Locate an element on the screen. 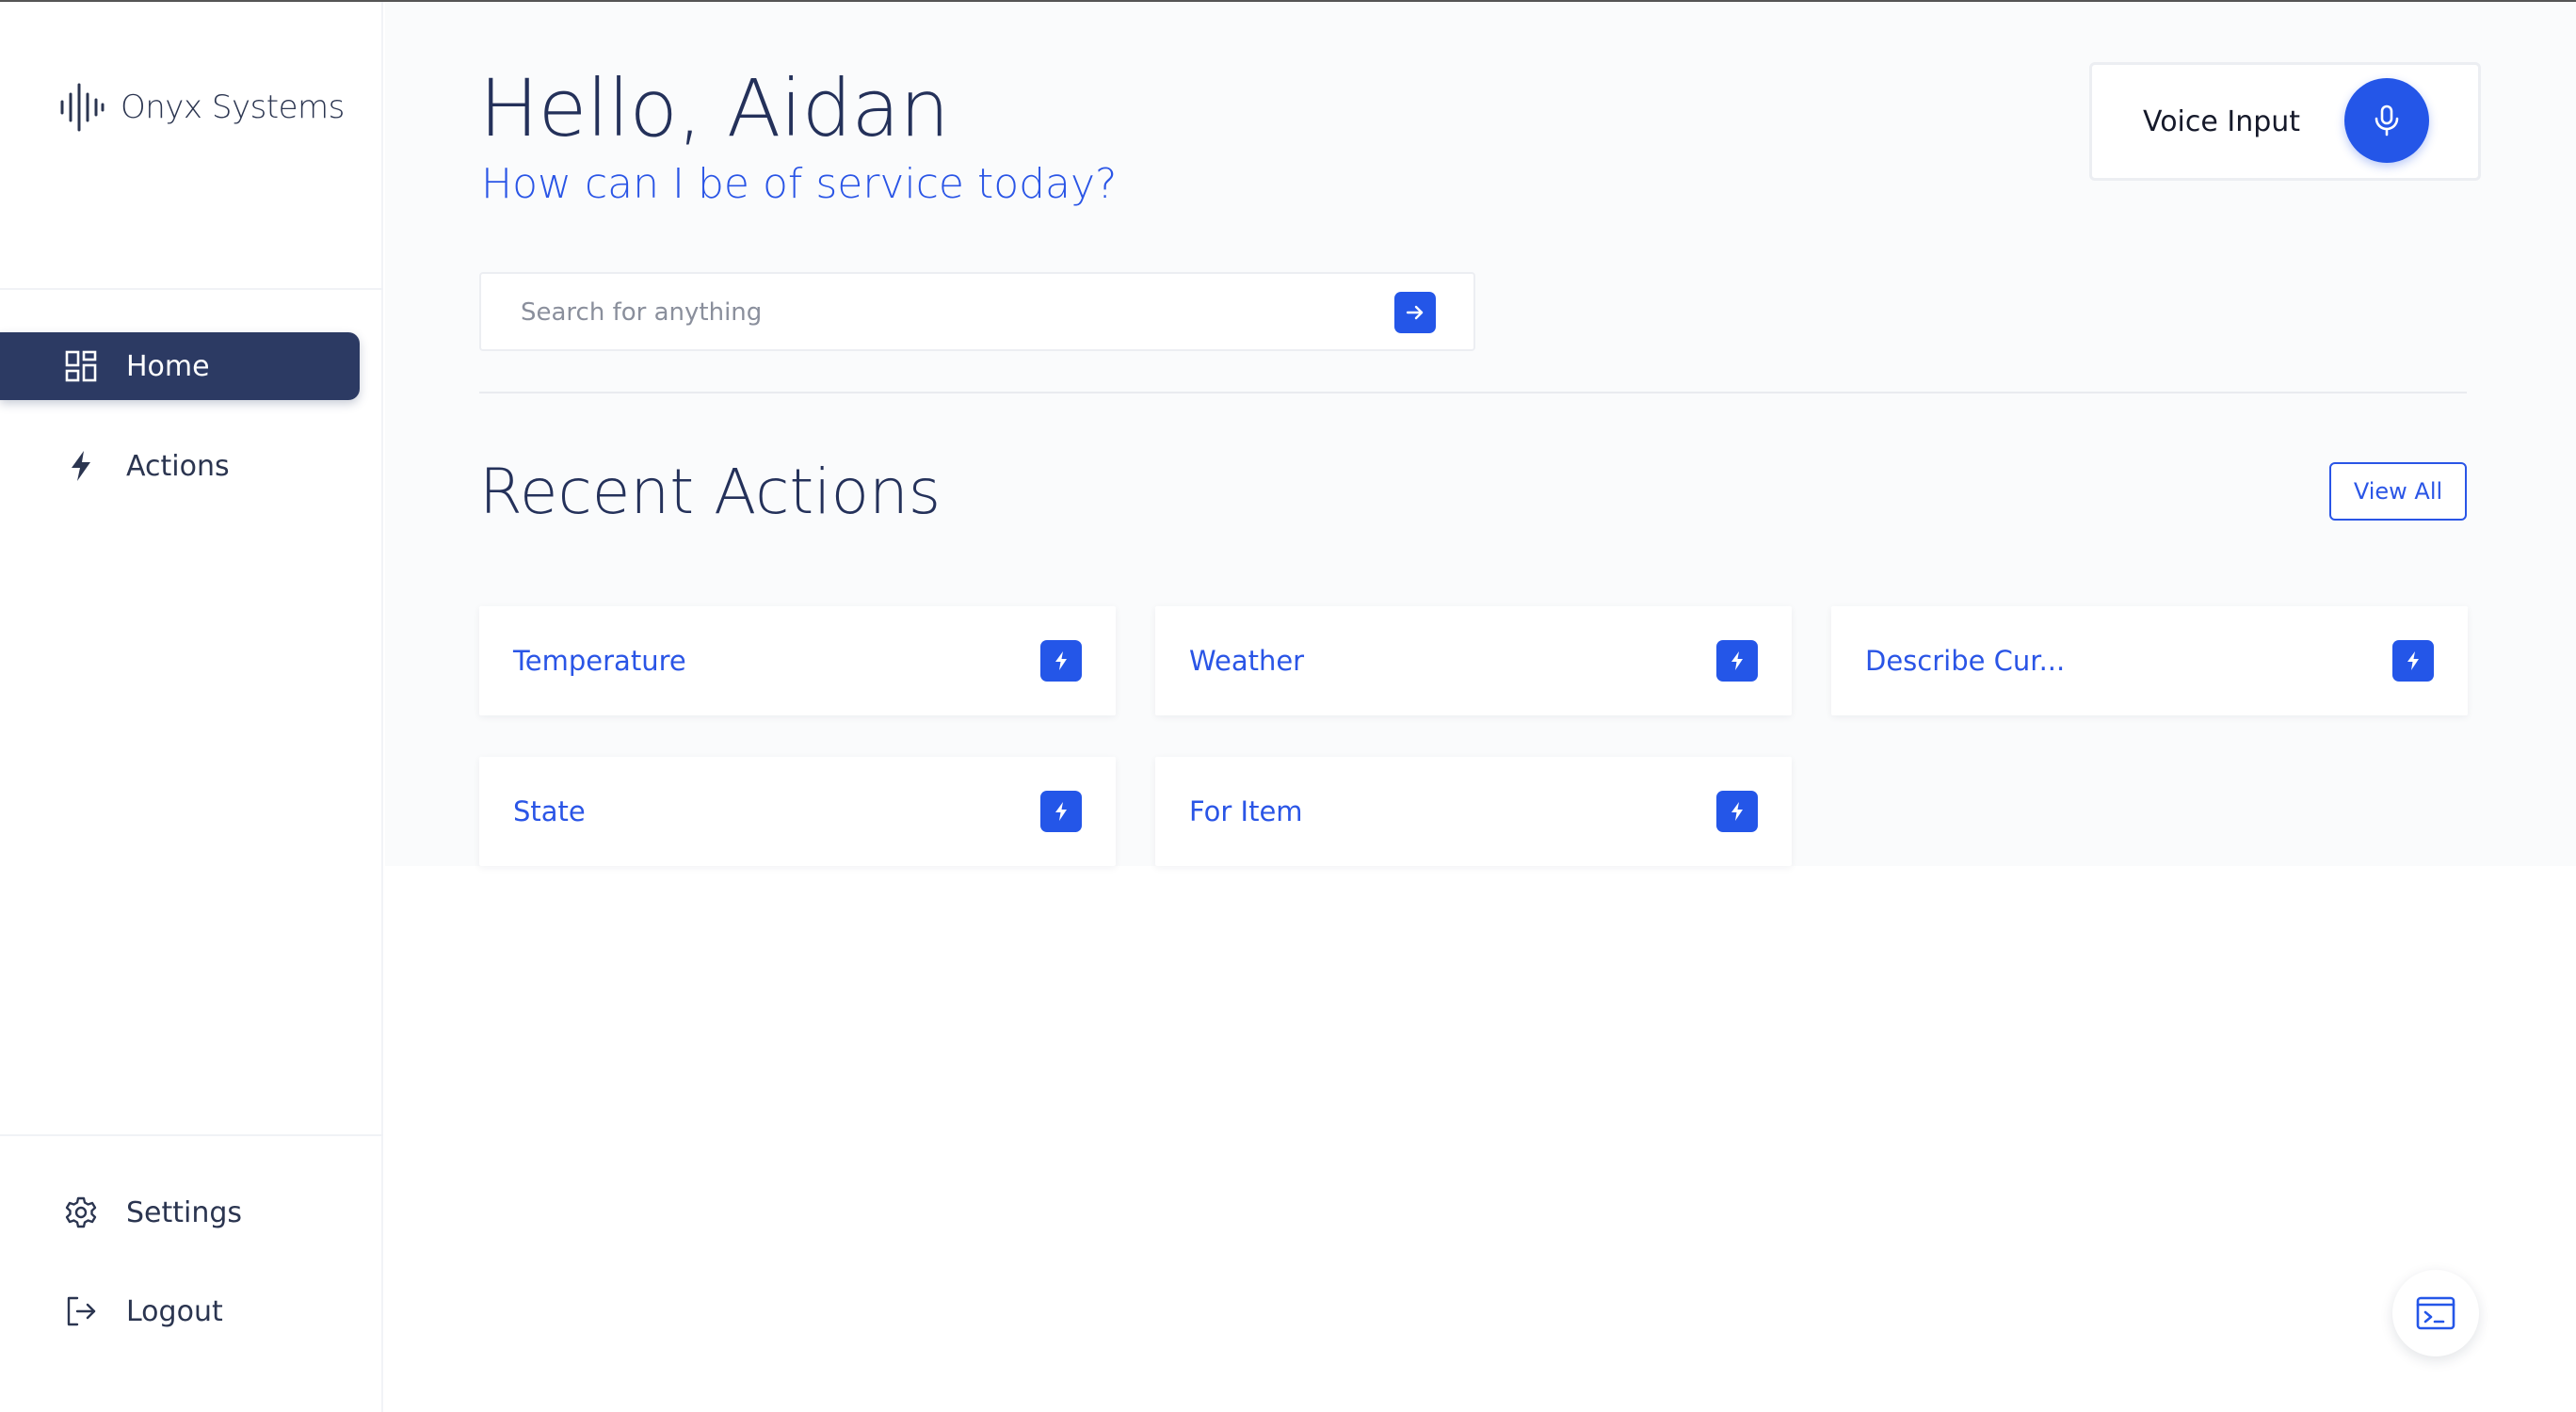 The height and width of the screenshot is (1412, 2576). action-card-for-item: For Item is located at coordinates (1473, 811).